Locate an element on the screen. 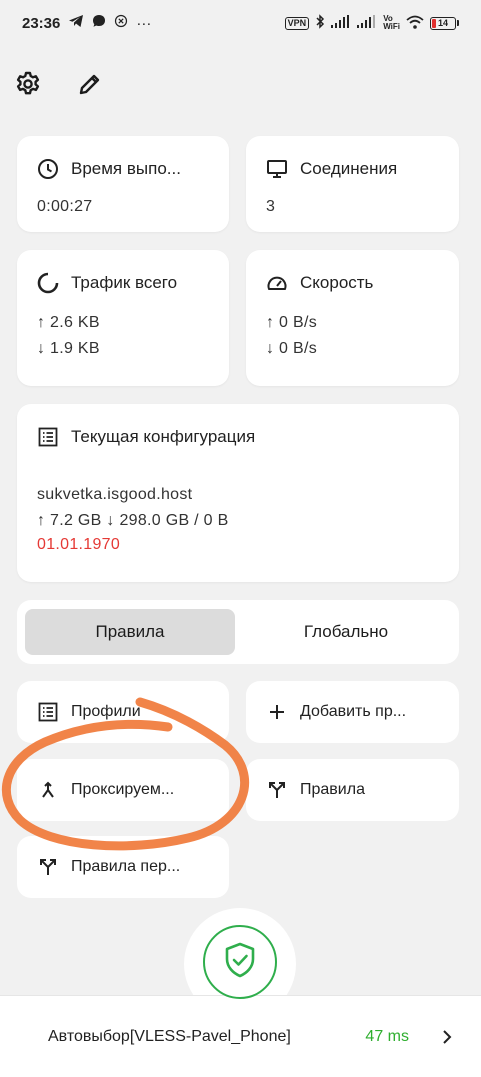  rules-tile: Правила is located at coordinates (352, 790).